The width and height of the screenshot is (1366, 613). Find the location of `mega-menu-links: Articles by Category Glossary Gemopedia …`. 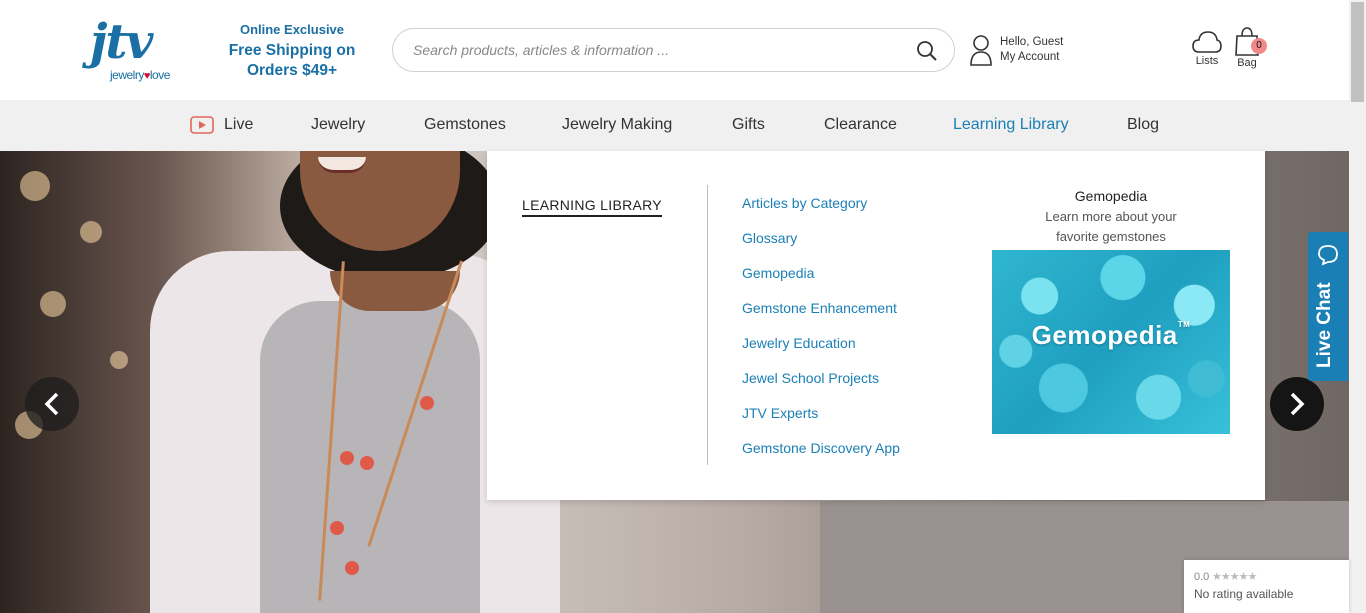

mega-menu-links: Articles by Category Glossary Gemopedia … is located at coordinates (821, 335).